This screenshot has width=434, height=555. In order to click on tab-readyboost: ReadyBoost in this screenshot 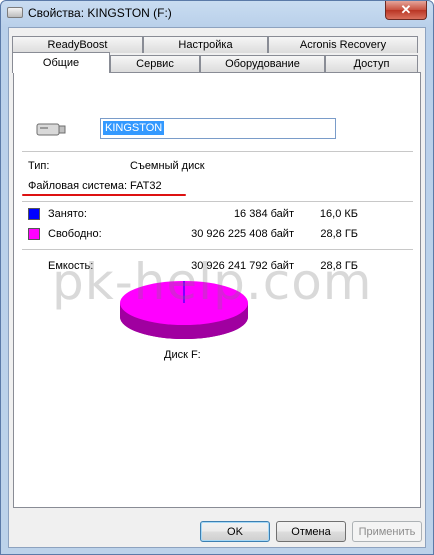, I will do `click(77, 44)`.